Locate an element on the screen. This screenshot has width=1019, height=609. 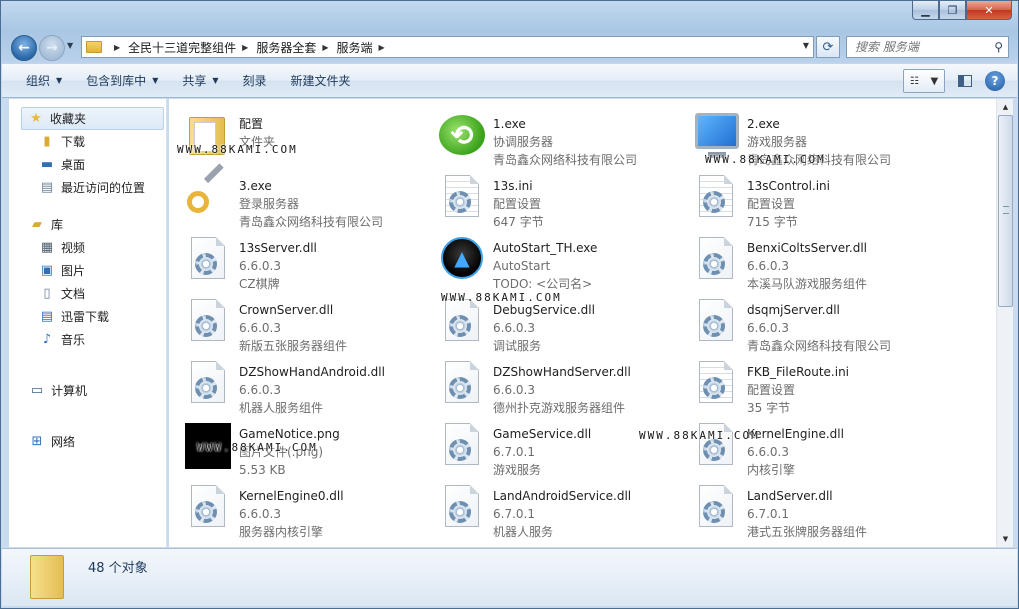
nav-desktop: ▬ 桌面 is located at coordinates (87, 164).